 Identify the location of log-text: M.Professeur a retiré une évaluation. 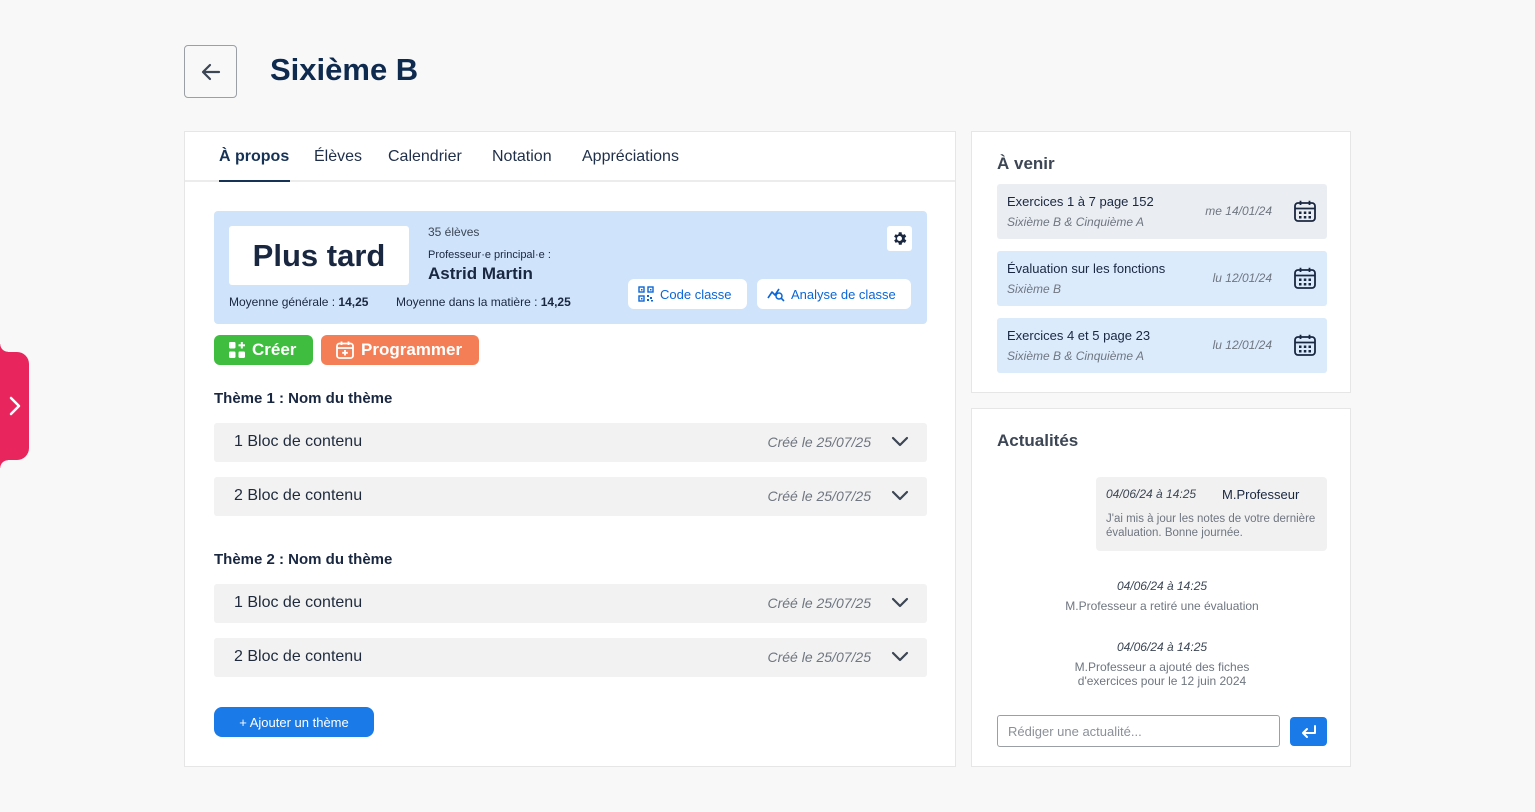
(1162, 606).